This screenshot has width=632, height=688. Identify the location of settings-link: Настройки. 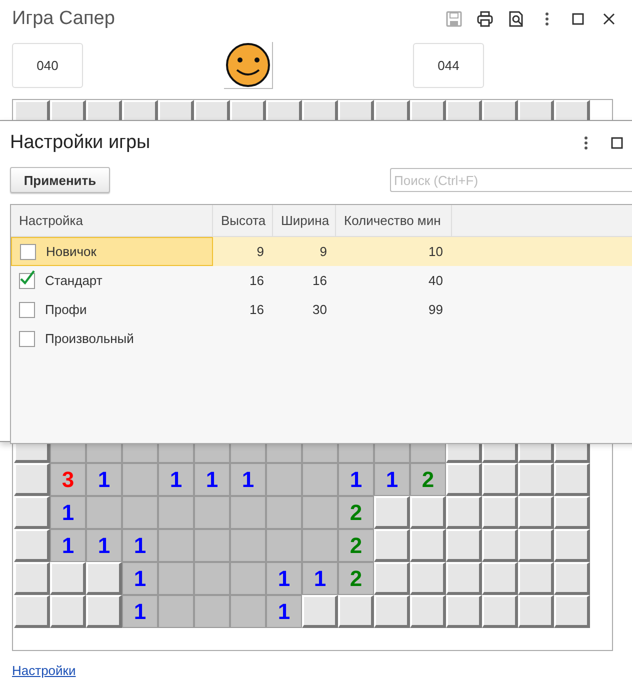
(44, 670).